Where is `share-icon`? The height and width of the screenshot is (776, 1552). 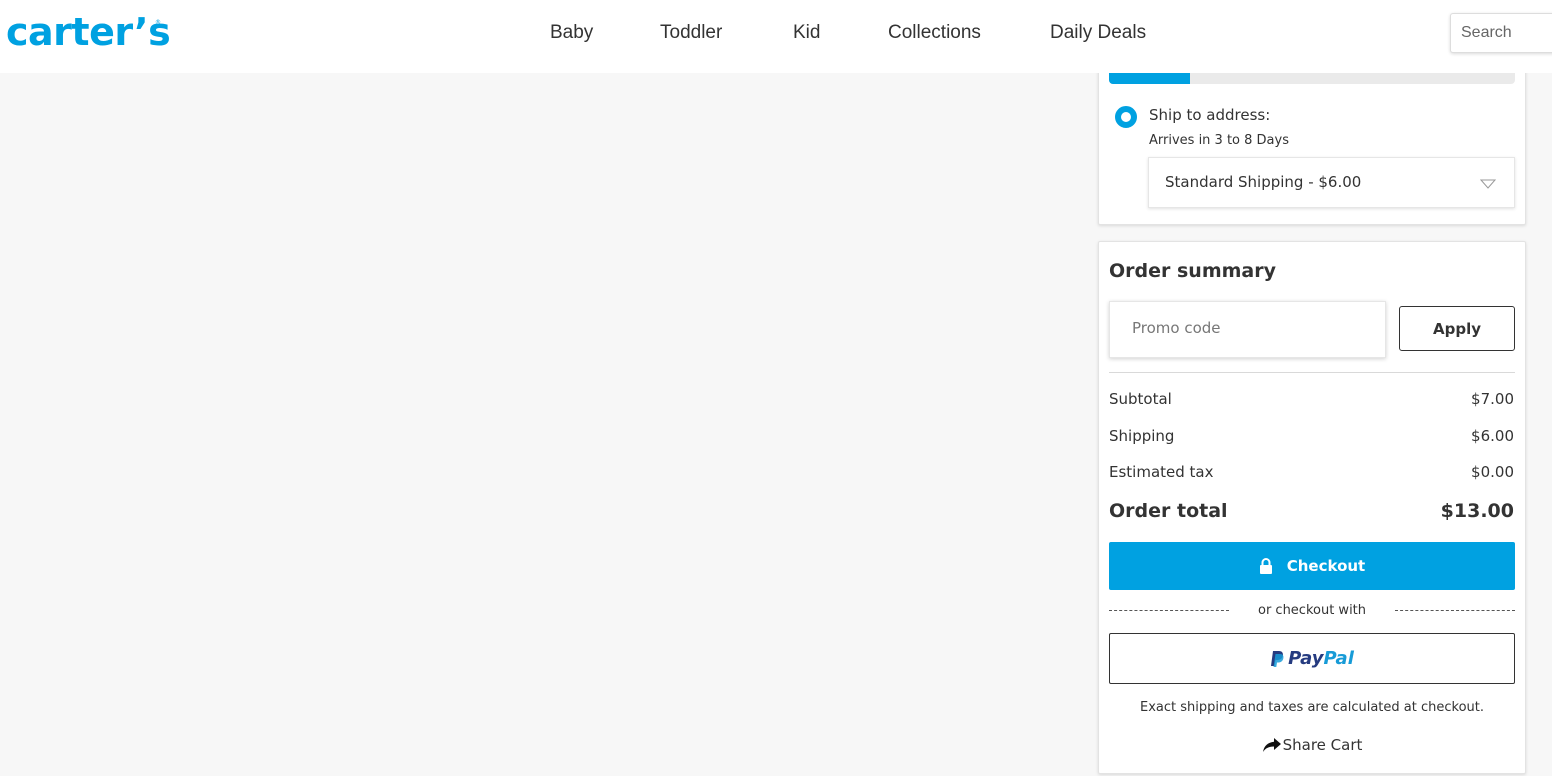 share-icon is located at coordinates (1271, 745).